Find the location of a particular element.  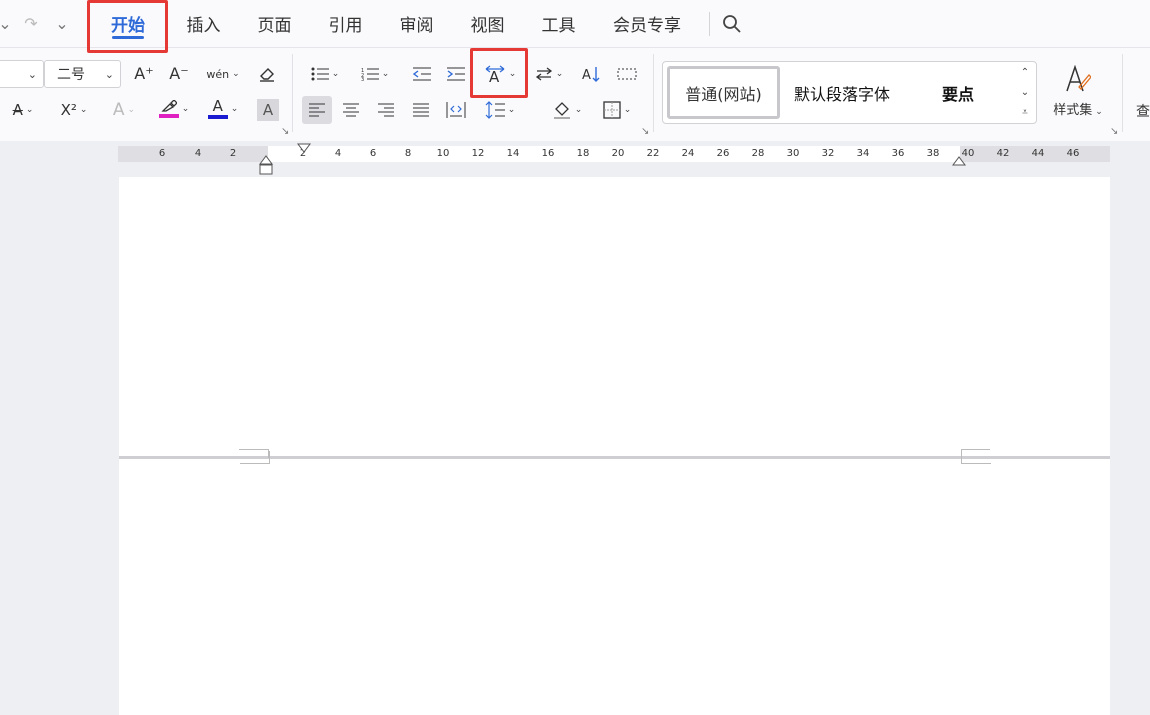

ruler-tick-label: 26 is located at coordinates (723, 153).